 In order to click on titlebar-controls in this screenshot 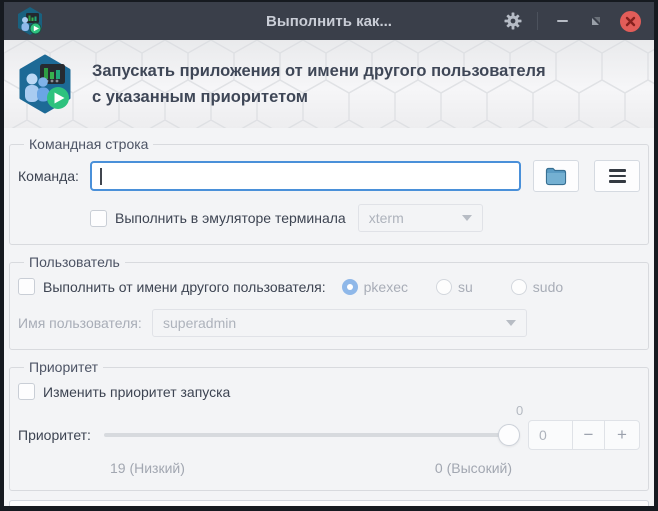, I will do `click(571, 21)`.